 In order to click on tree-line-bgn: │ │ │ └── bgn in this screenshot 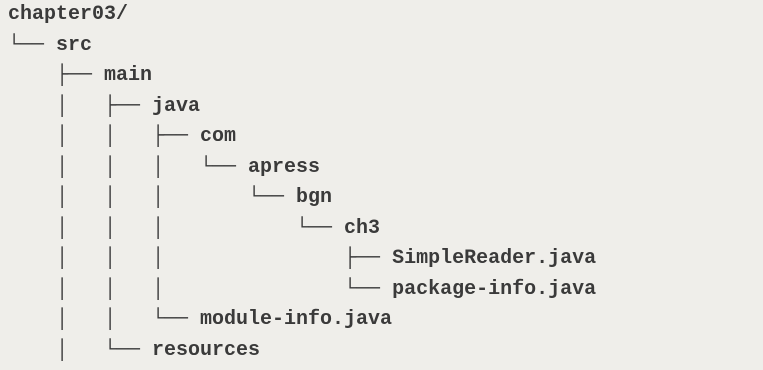, I will do `click(170, 197)`.